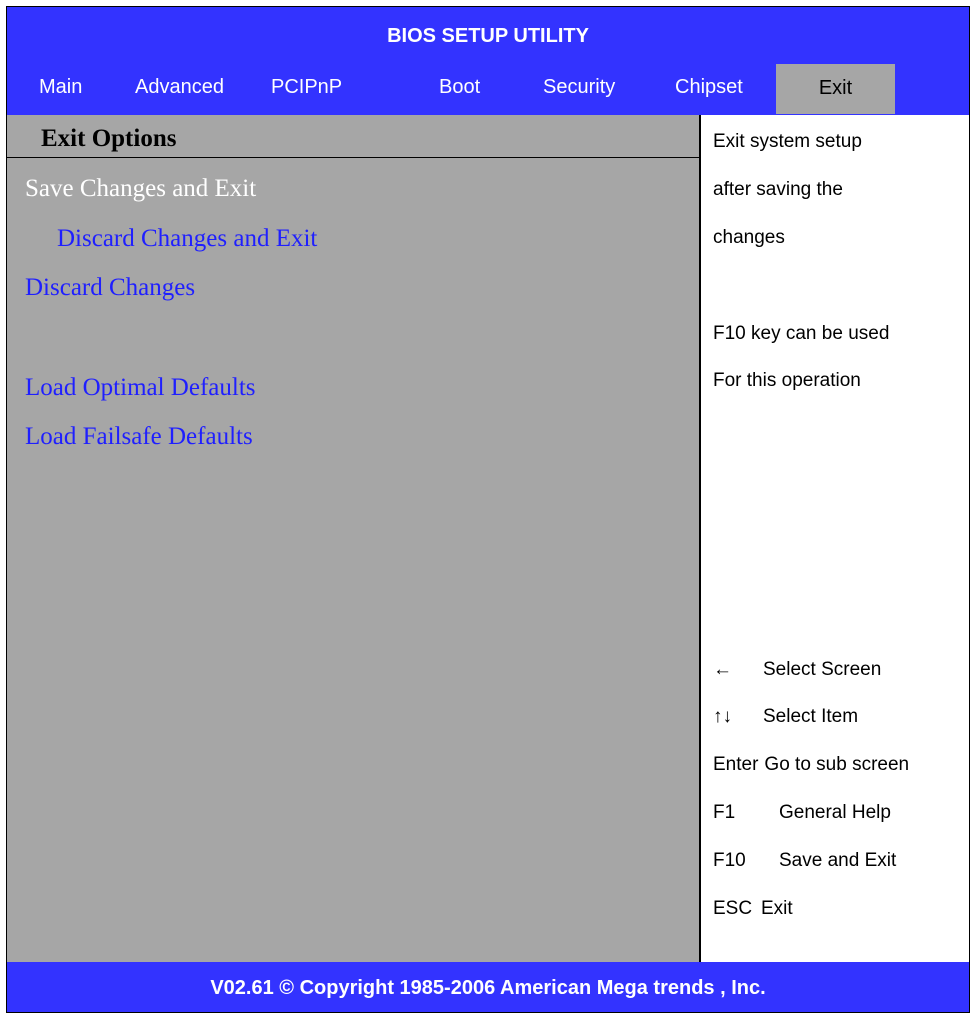 The width and height of the screenshot is (974, 1019). I want to click on section-title: Exit Options, so click(109, 138).